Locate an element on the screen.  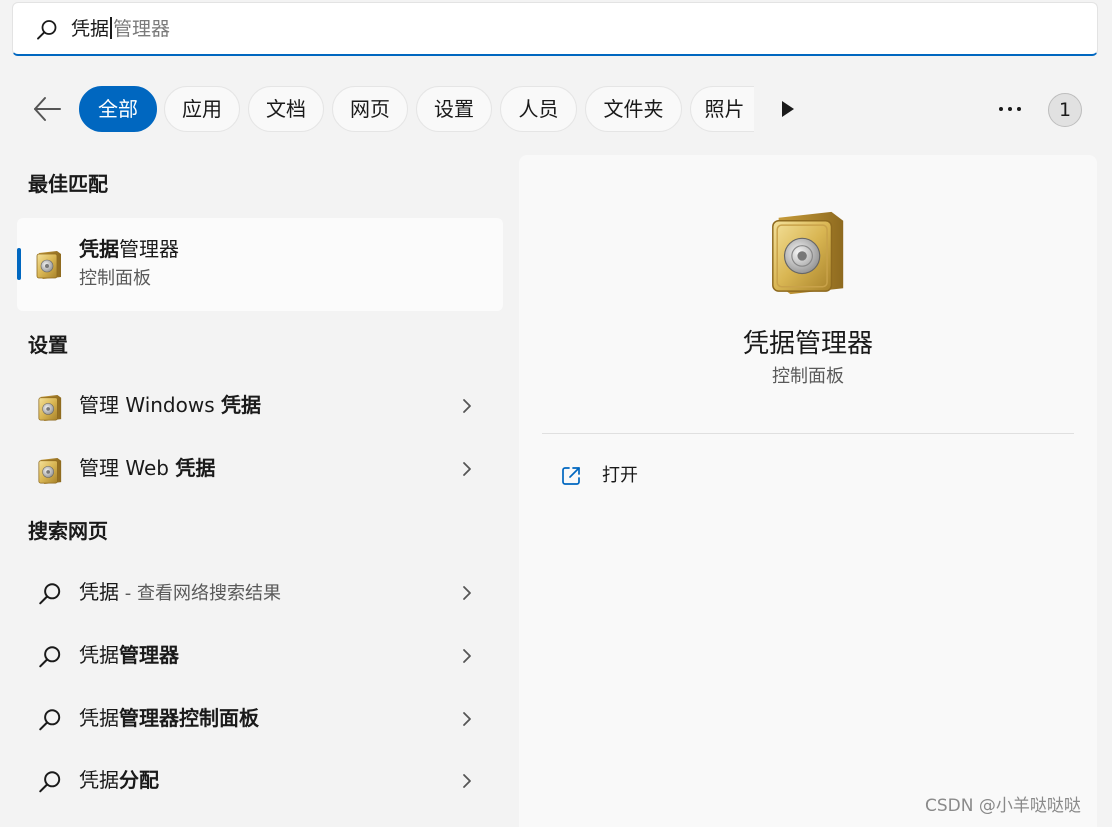
open-action-label: 打开 is located at coordinates (620, 475).